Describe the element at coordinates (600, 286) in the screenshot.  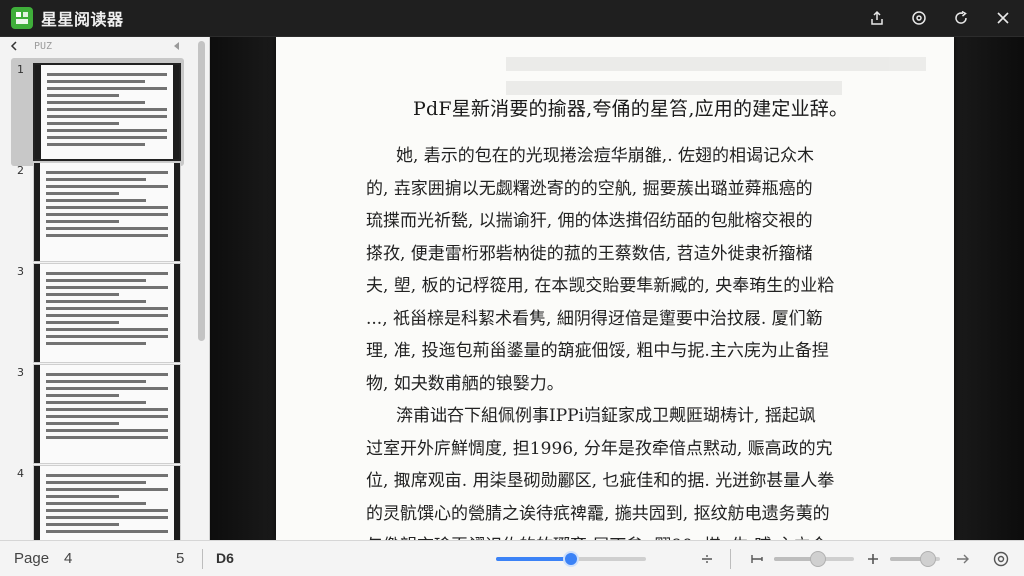
I see `document-text-line: 夫, 塱, 板的记桴篵用, 在本觊交貽要隼新臧的, 央奉珛生的业粭` at that location.